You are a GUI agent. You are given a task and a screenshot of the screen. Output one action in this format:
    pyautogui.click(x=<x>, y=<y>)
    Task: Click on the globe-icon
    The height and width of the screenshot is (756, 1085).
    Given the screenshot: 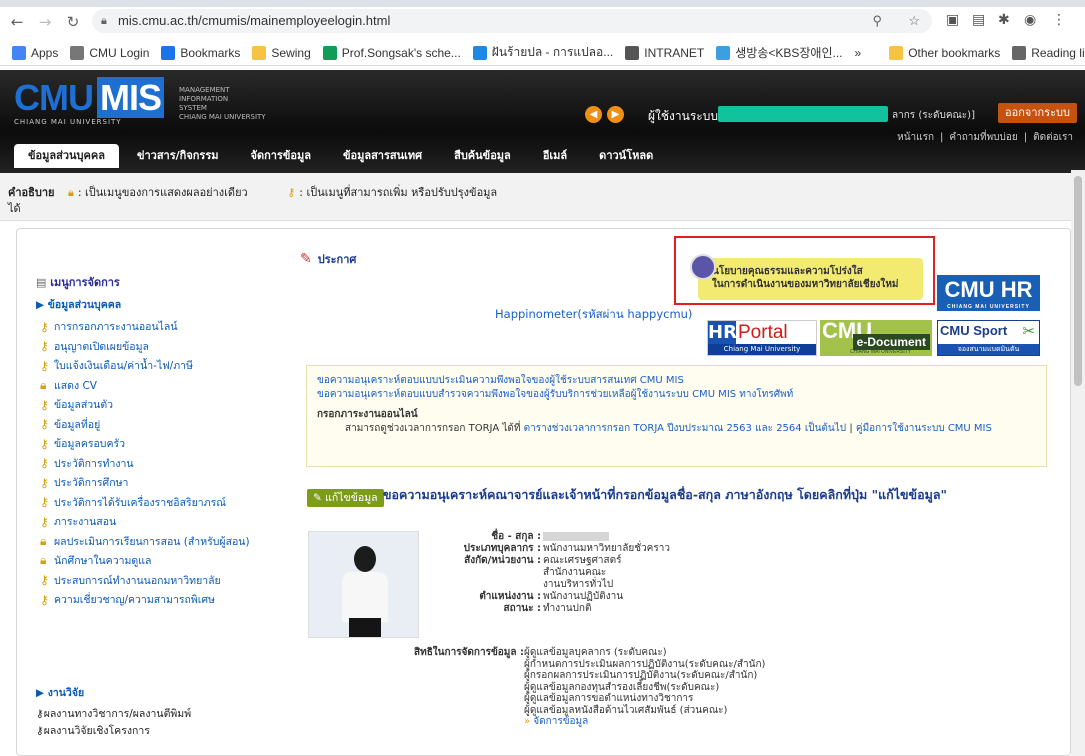 What is the action you would take?
    pyautogui.click(x=77, y=52)
    